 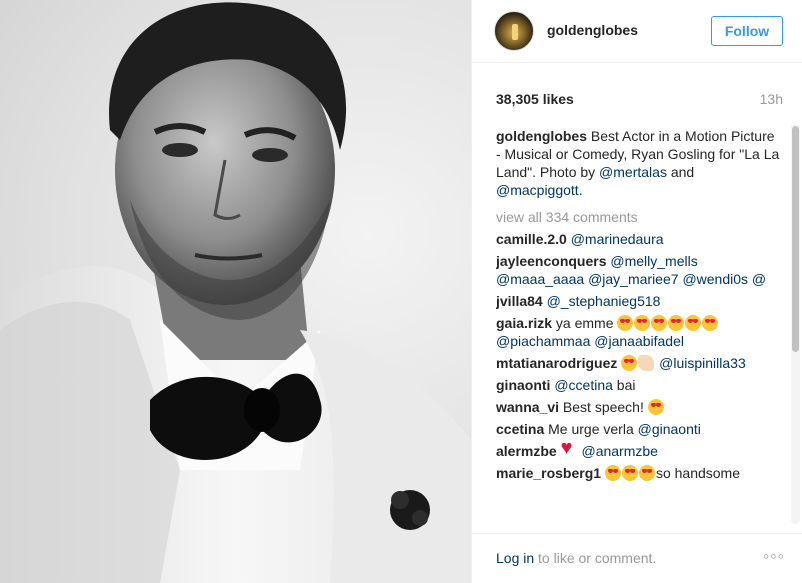 I want to click on username: goldenglobes, so click(x=592, y=30).